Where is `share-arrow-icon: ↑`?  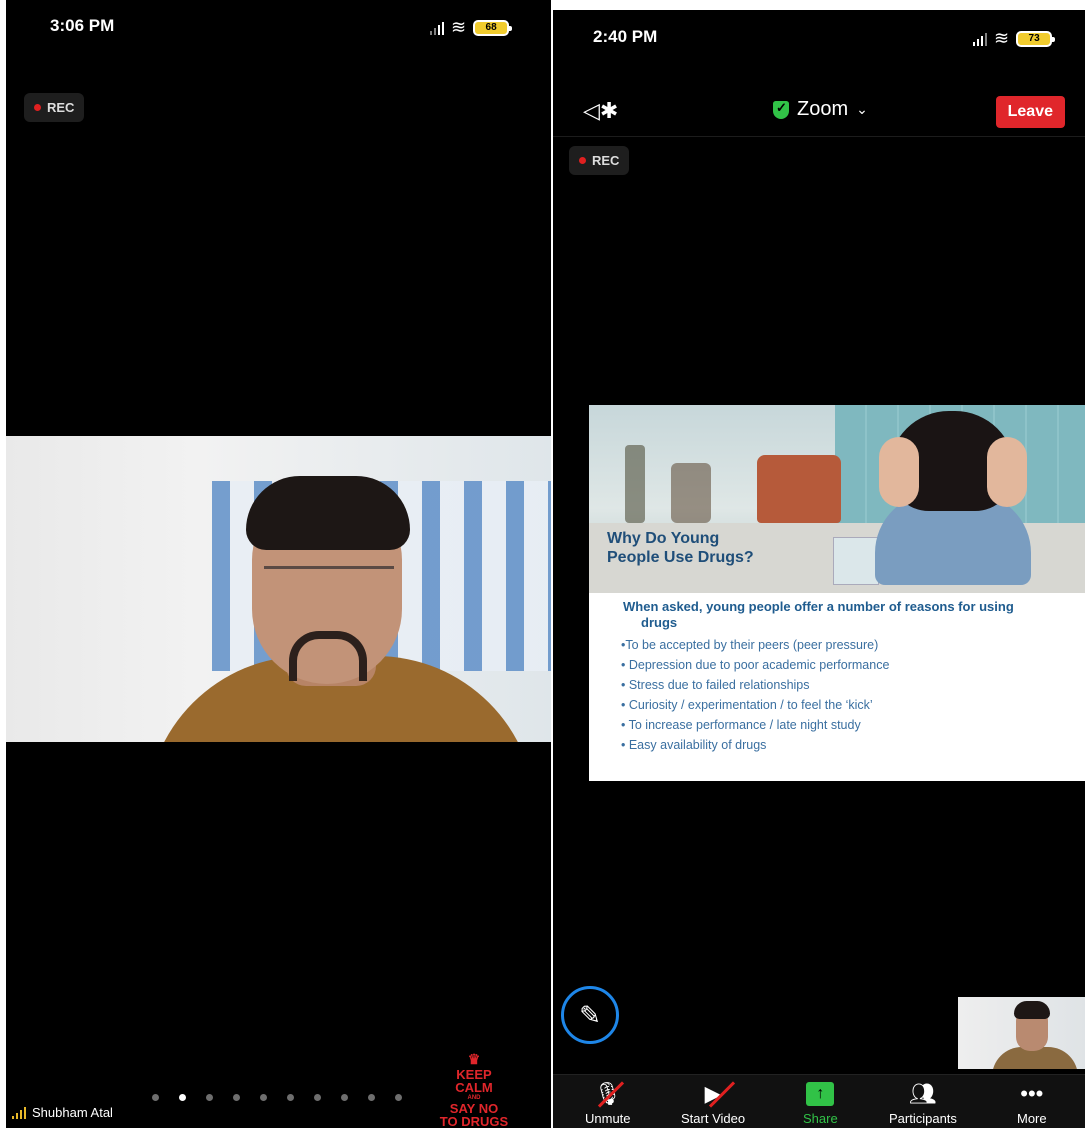 share-arrow-icon: ↑ is located at coordinates (820, 1094).